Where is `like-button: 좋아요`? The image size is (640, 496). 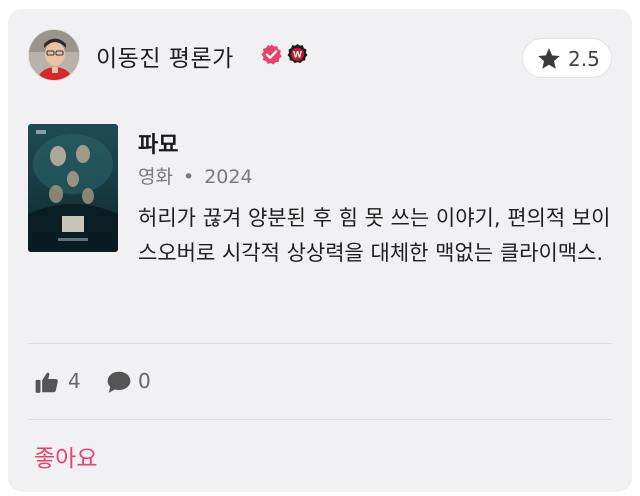
like-button: 좋아요 is located at coordinates (65, 456).